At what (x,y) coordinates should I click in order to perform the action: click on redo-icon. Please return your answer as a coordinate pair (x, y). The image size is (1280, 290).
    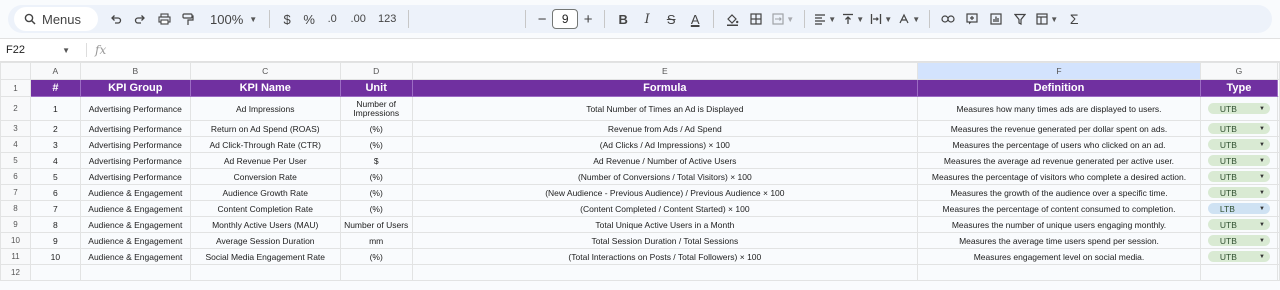
    Looking at the image, I should click on (140, 19).